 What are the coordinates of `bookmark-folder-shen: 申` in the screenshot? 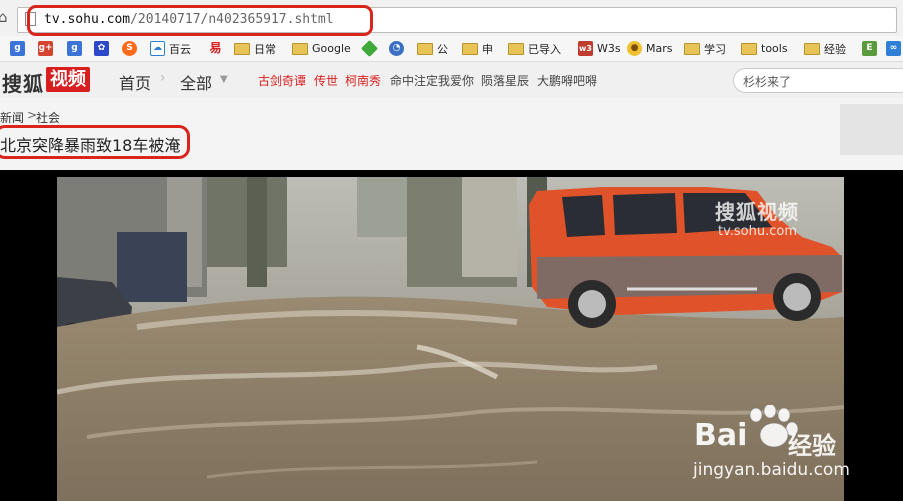 It's located at (477, 48).